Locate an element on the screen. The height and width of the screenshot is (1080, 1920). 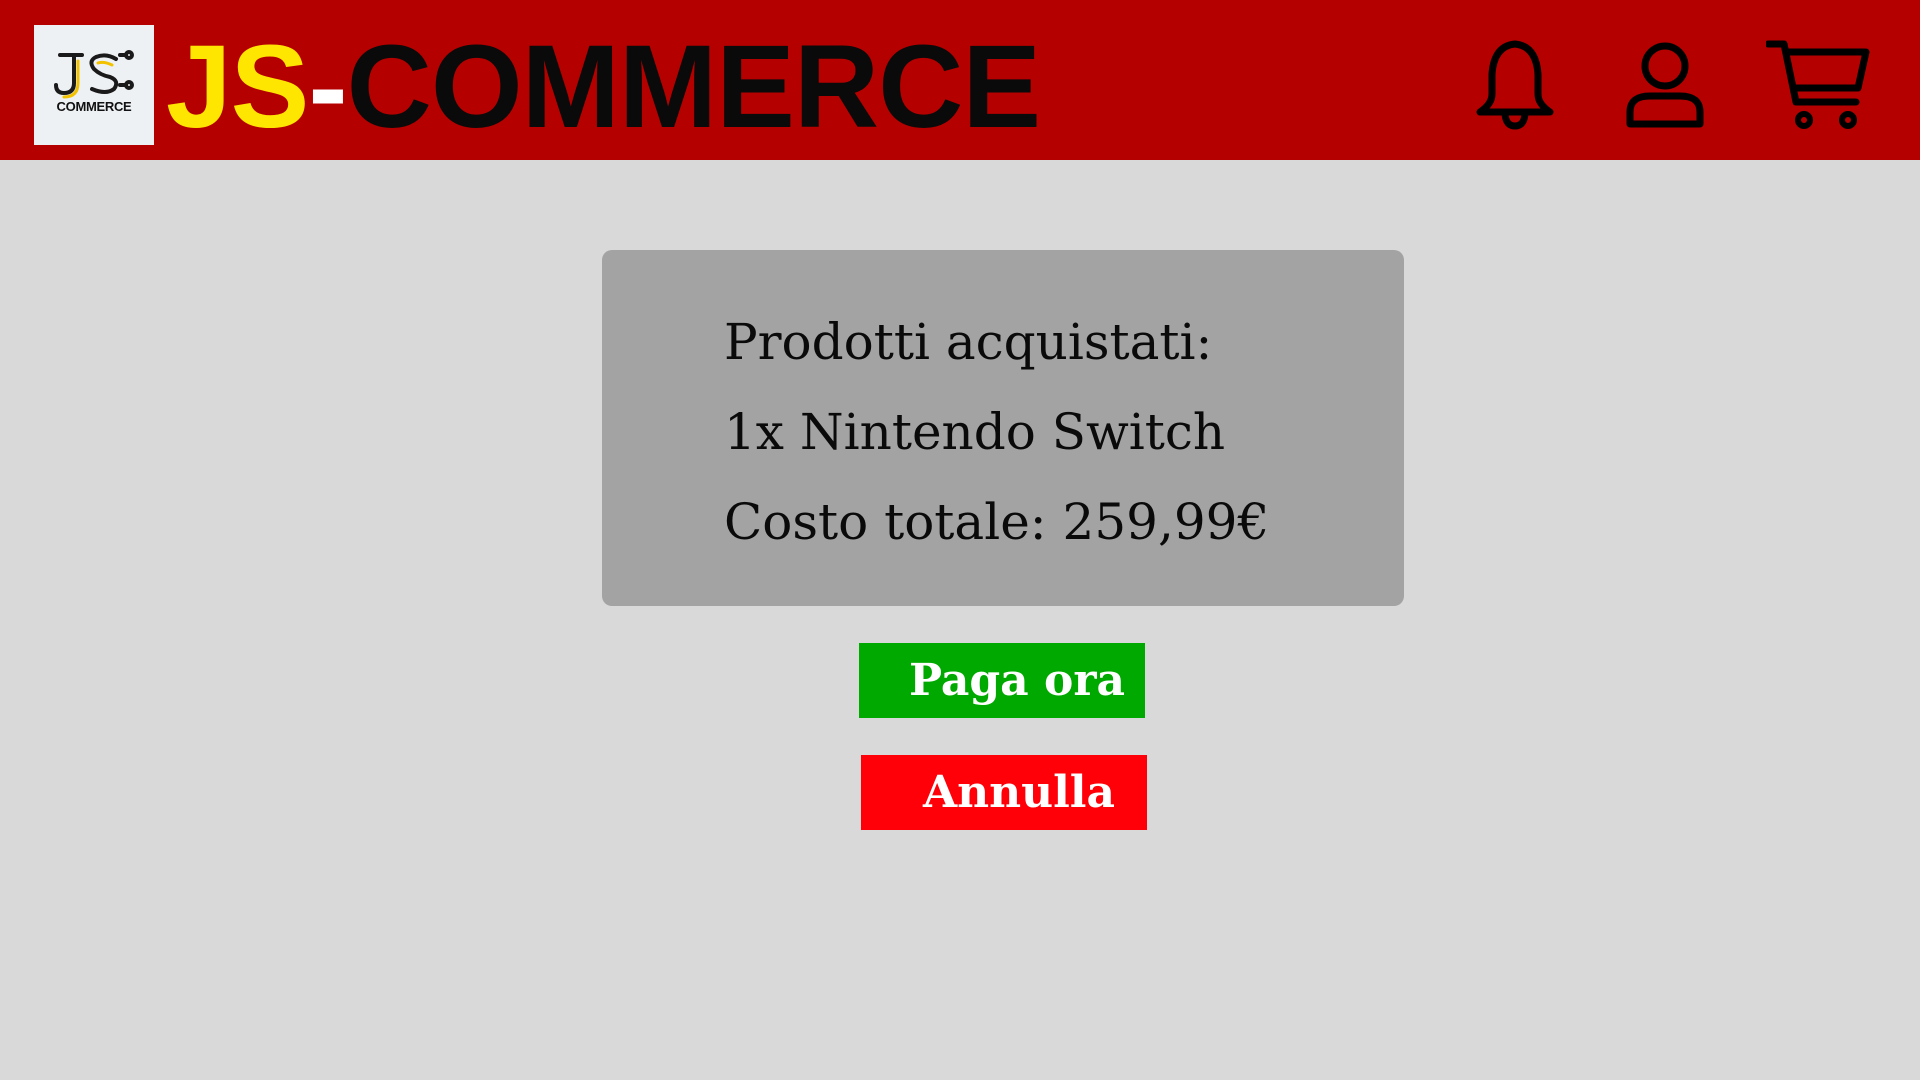
brand-js: JS is located at coordinates (237, 87).